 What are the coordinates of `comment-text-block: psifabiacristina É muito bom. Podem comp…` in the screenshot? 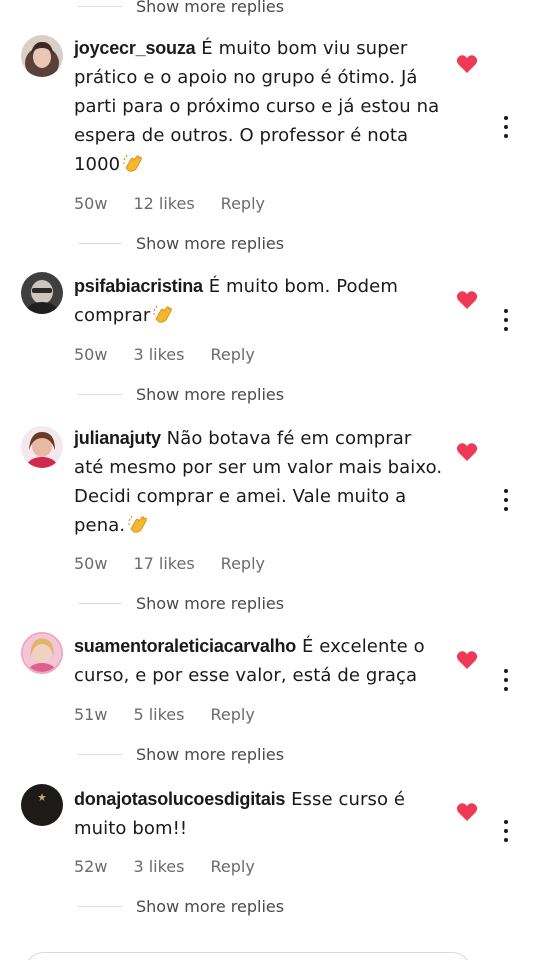 It's located at (260, 301).